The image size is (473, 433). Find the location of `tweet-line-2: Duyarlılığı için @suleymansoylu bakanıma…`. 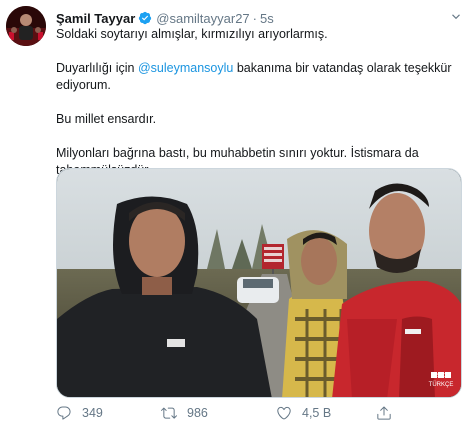

tweet-line-2: Duyarlılığı için @suleymansoylu bakanıma… is located at coordinates (258, 77).